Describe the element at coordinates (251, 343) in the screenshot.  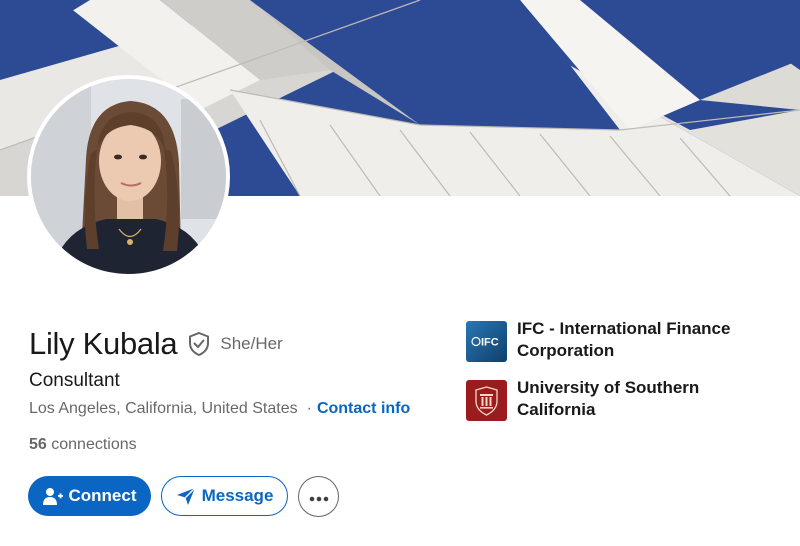
I see `pronouns: She/Her` at that location.